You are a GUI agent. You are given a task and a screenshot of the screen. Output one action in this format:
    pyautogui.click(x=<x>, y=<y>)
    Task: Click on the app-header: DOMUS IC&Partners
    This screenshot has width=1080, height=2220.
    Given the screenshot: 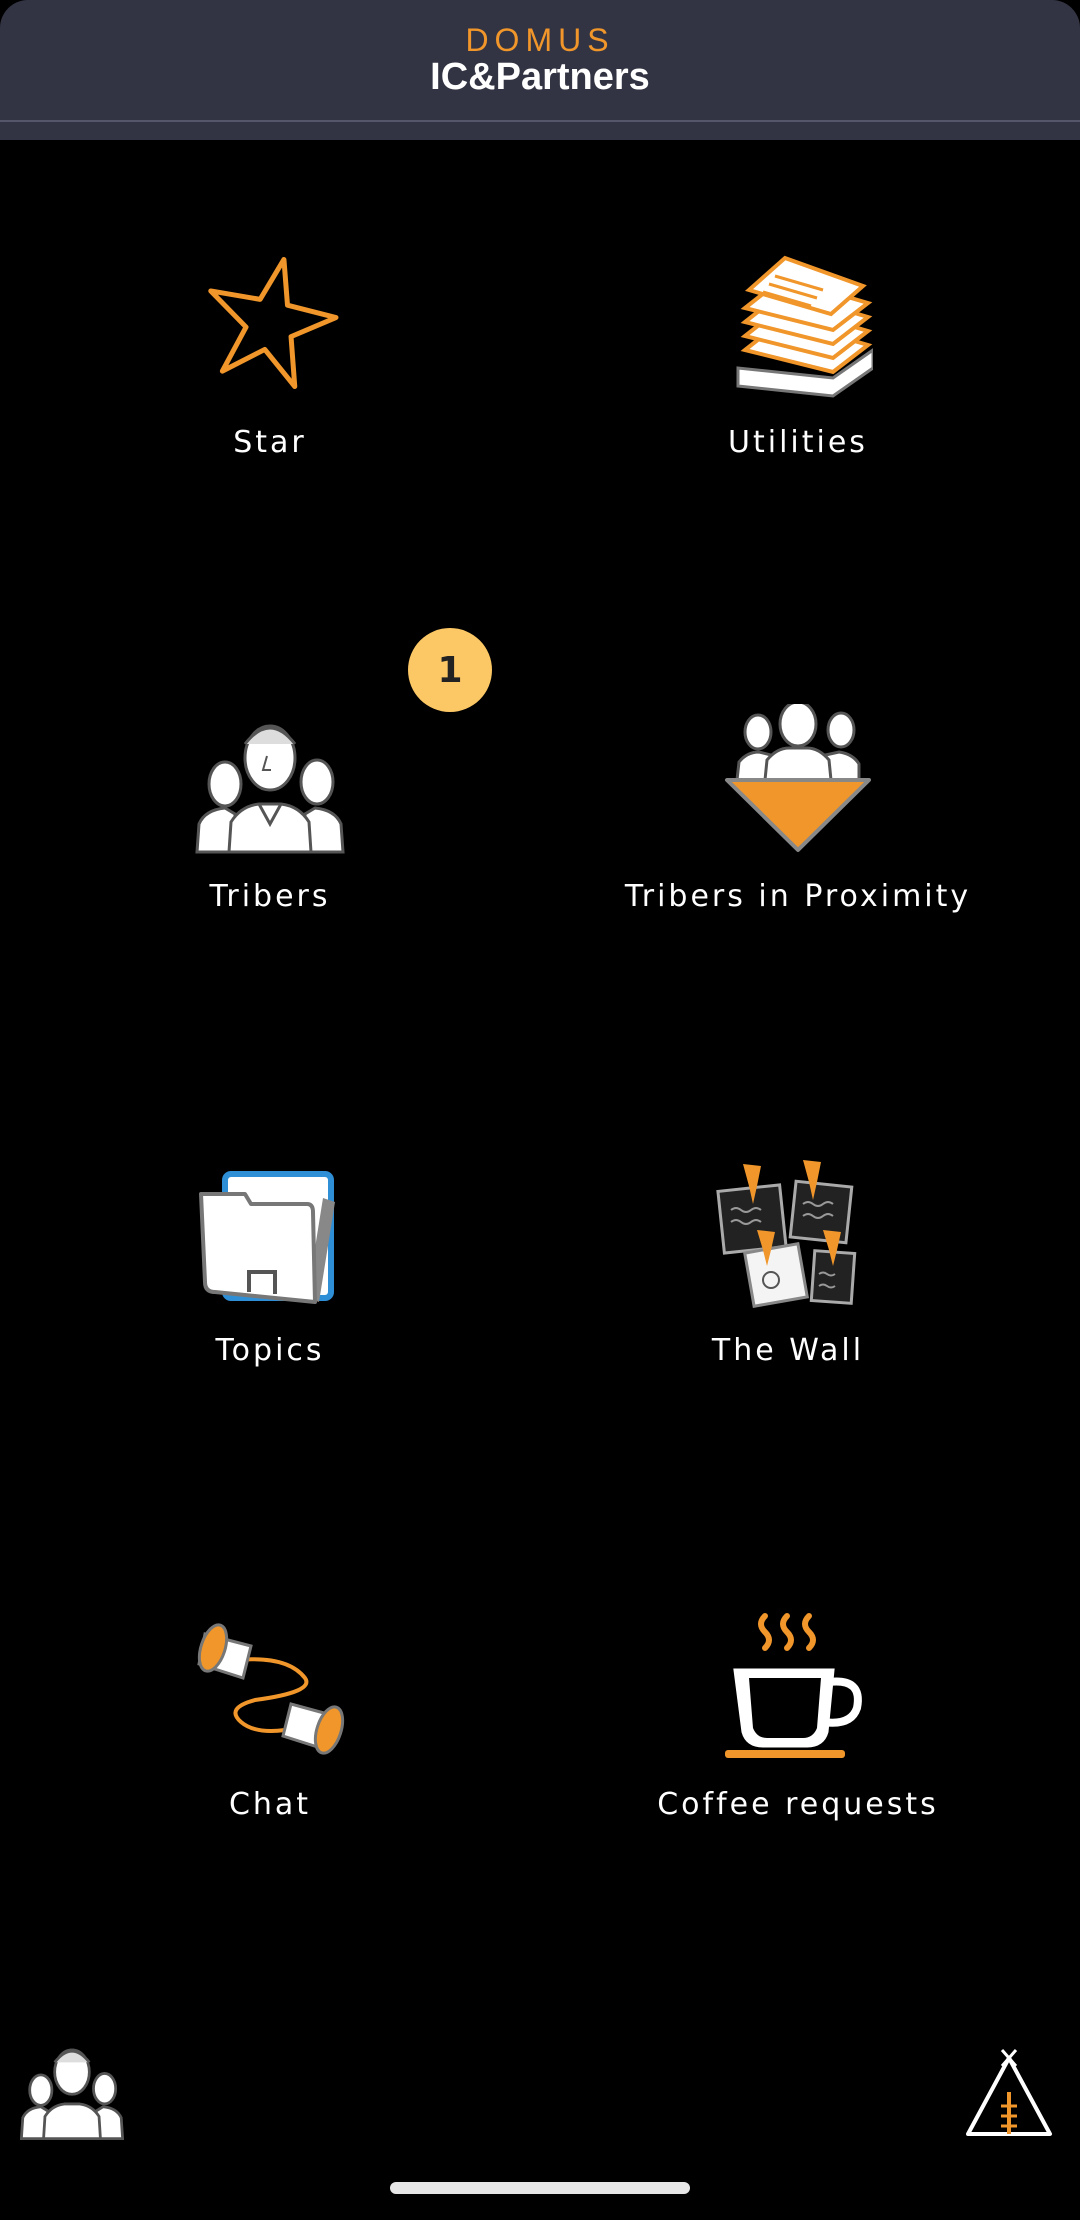 What is the action you would take?
    pyautogui.click(x=540, y=60)
    